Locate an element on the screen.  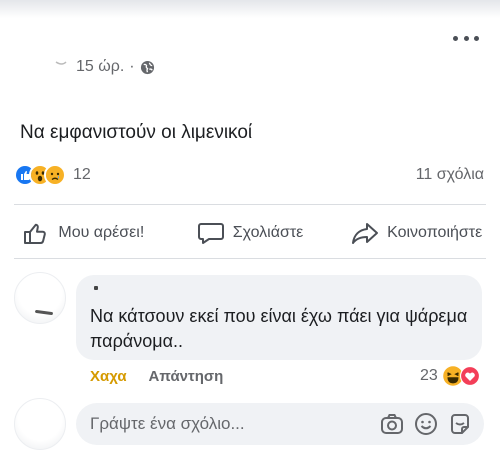
reply-link: Απάντηση is located at coordinates (186, 376).